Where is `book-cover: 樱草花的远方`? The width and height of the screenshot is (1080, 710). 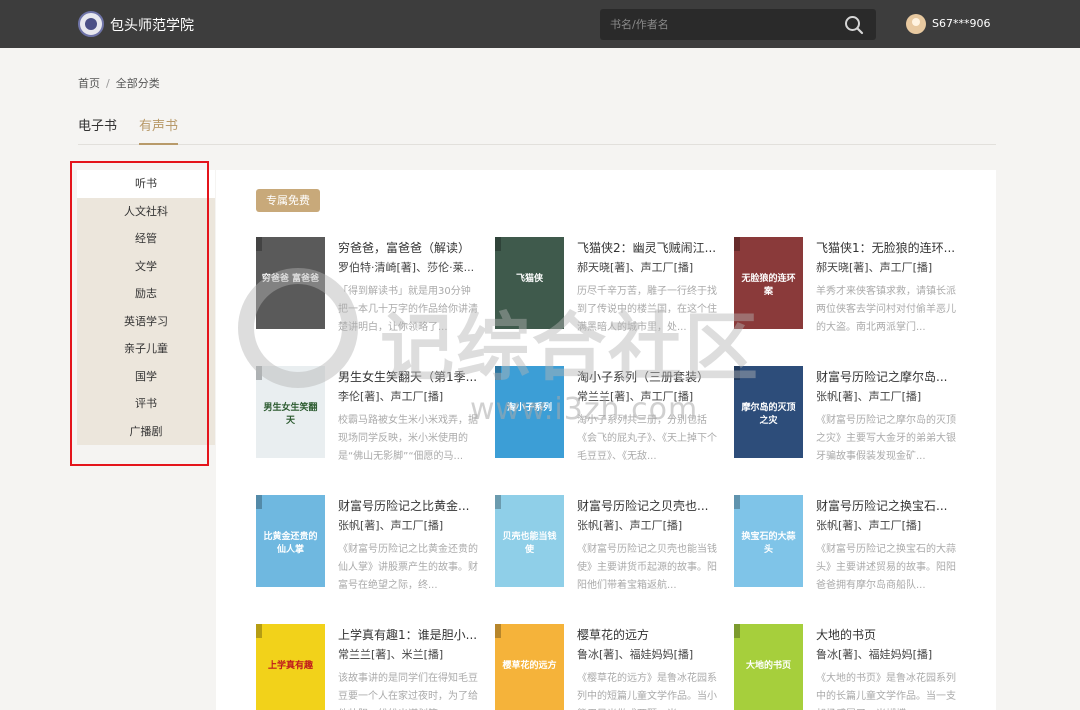 book-cover: 樱草花的远方 is located at coordinates (529, 667).